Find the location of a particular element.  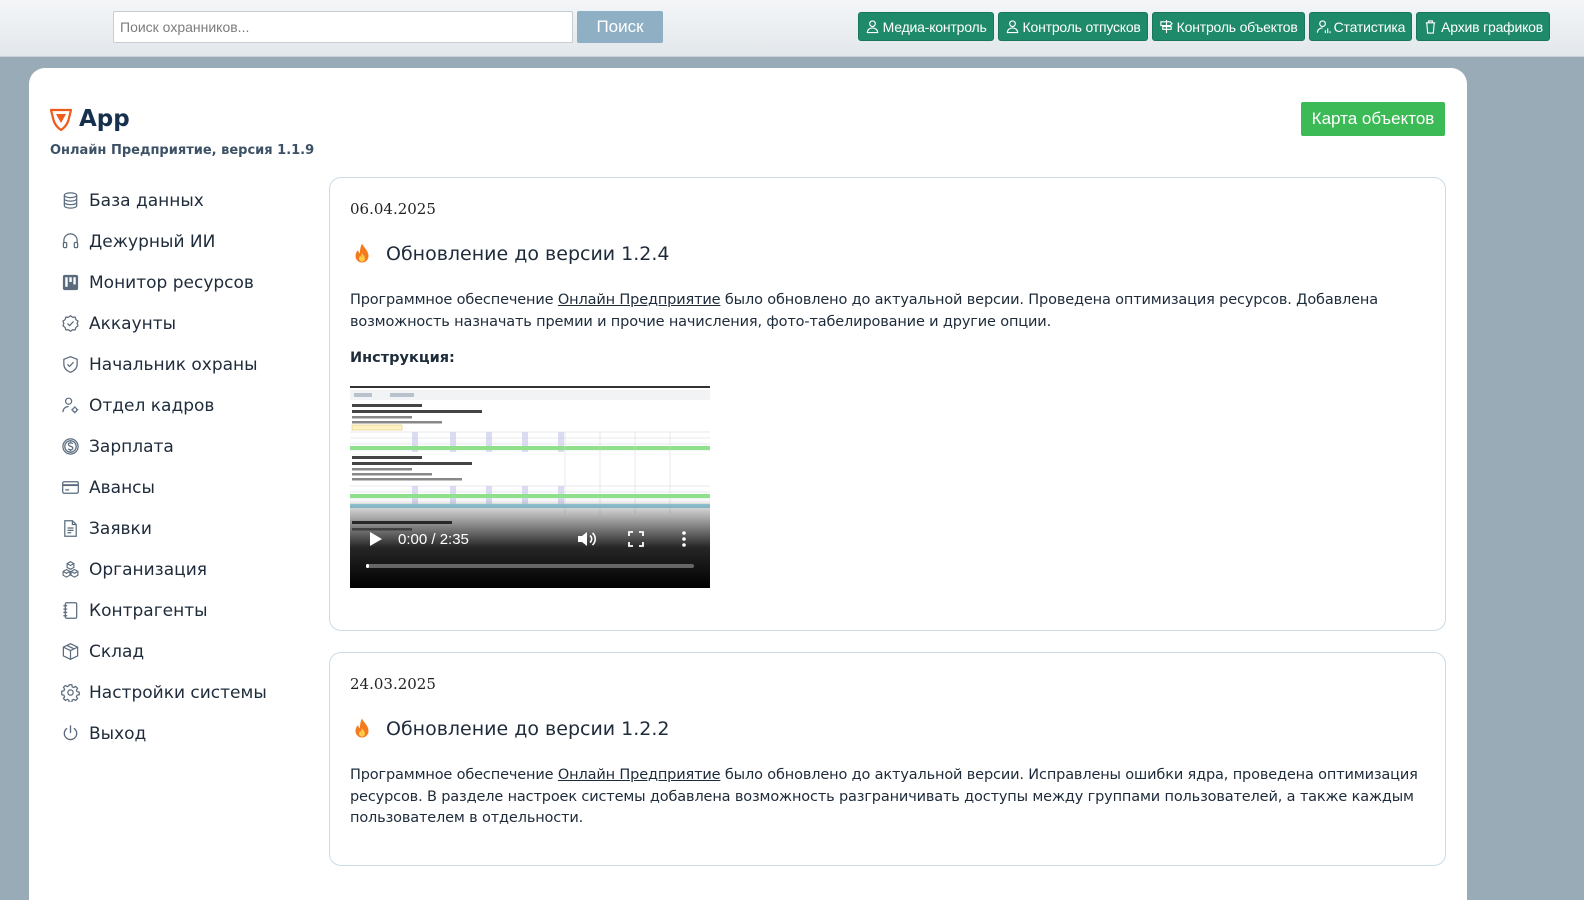

sidebar-item-label: Организация is located at coordinates (148, 569).